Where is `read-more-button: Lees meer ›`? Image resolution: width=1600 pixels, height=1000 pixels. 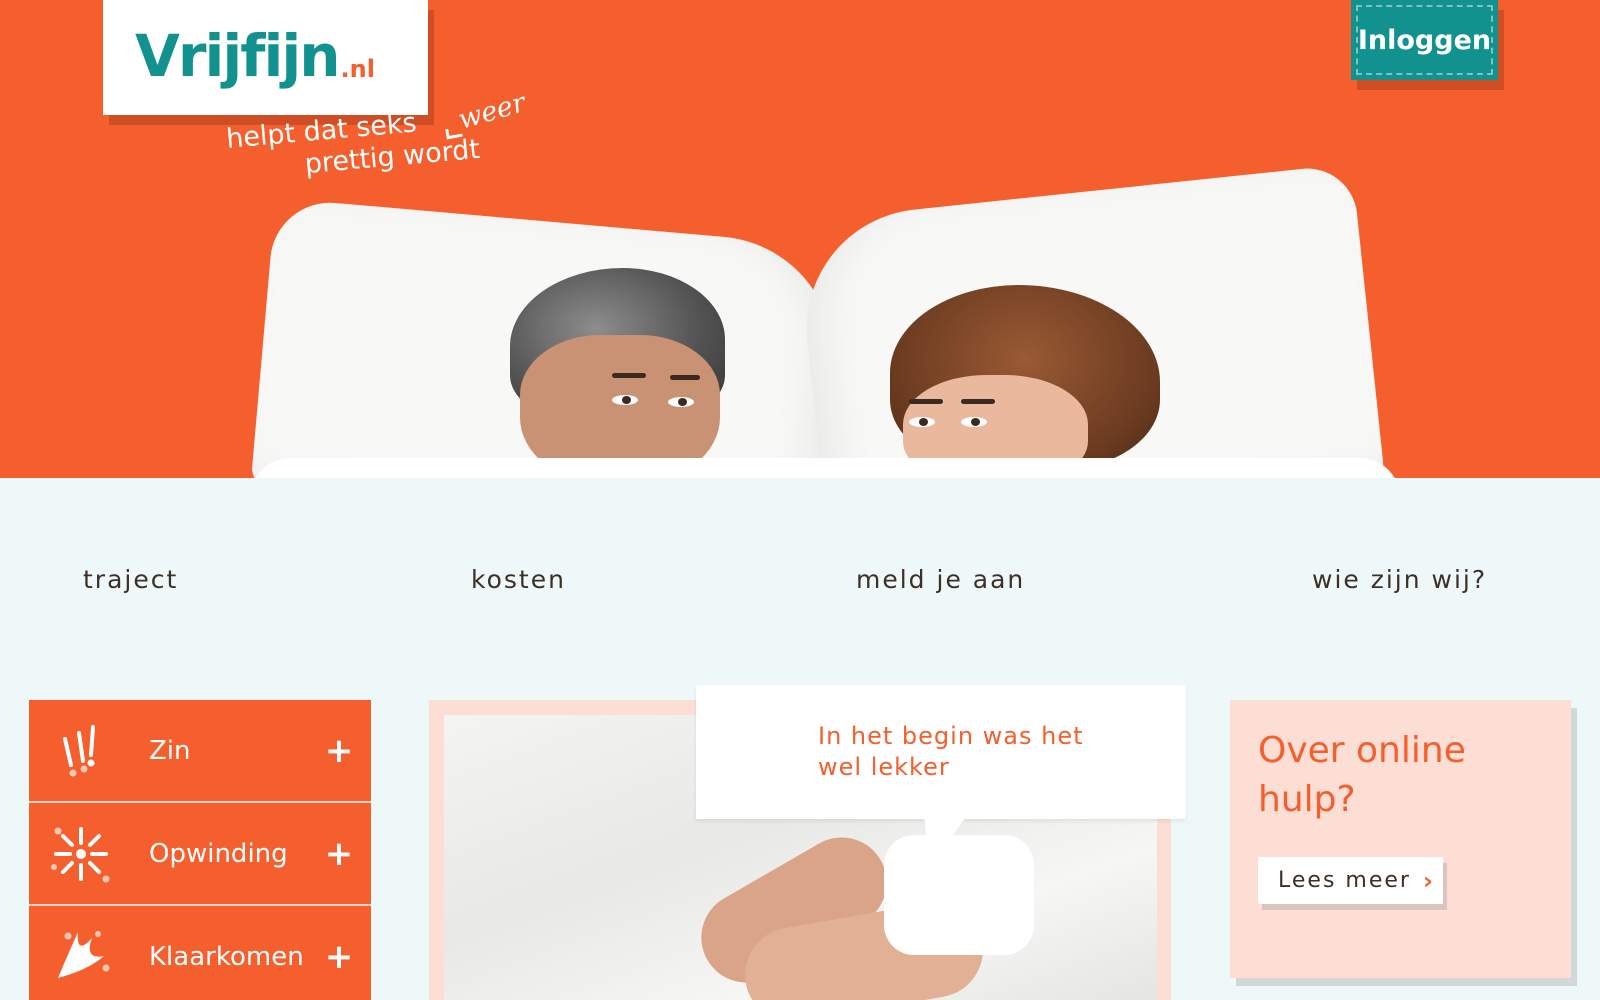 read-more-button: Lees meer › is located at coordinates (1350, 880).